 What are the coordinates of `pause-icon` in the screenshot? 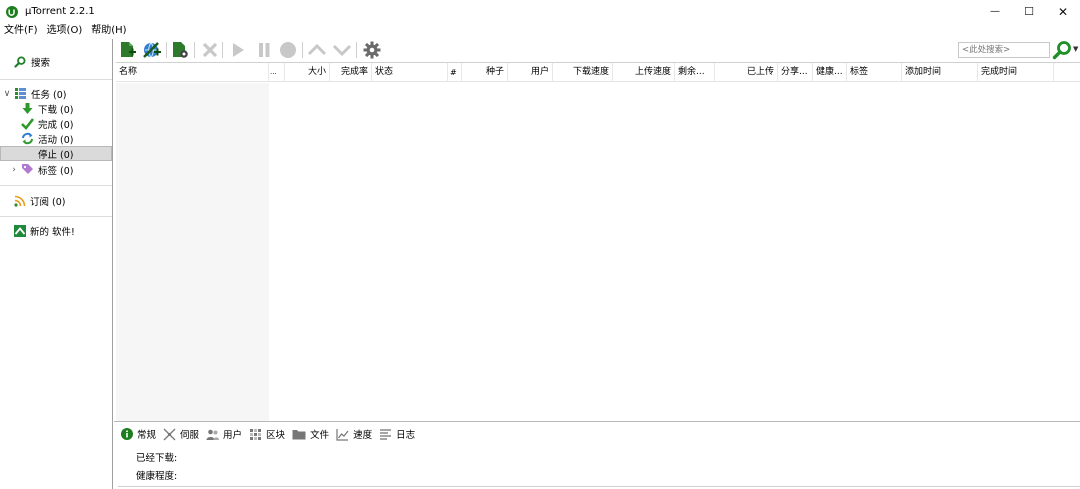 It's located at (264, 50).